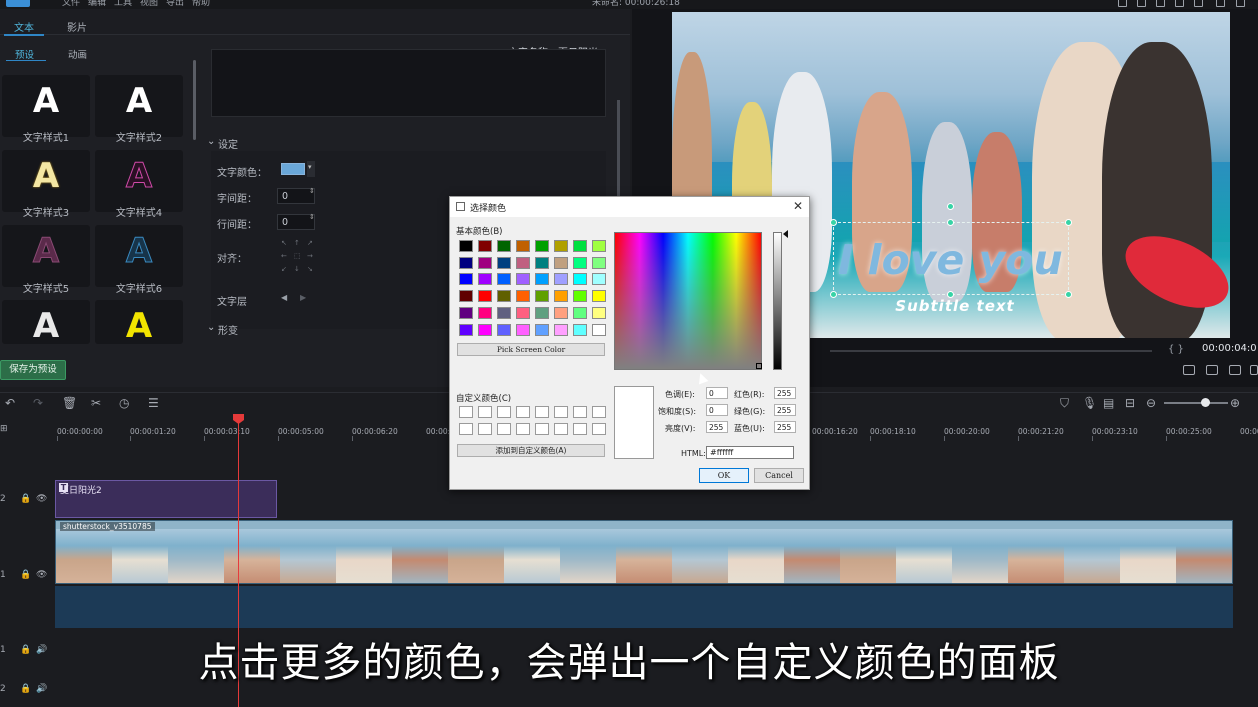 This screenshot has height=707, width=1258. I want to click on align-arrow-icon: ↙, so click(284, 269).